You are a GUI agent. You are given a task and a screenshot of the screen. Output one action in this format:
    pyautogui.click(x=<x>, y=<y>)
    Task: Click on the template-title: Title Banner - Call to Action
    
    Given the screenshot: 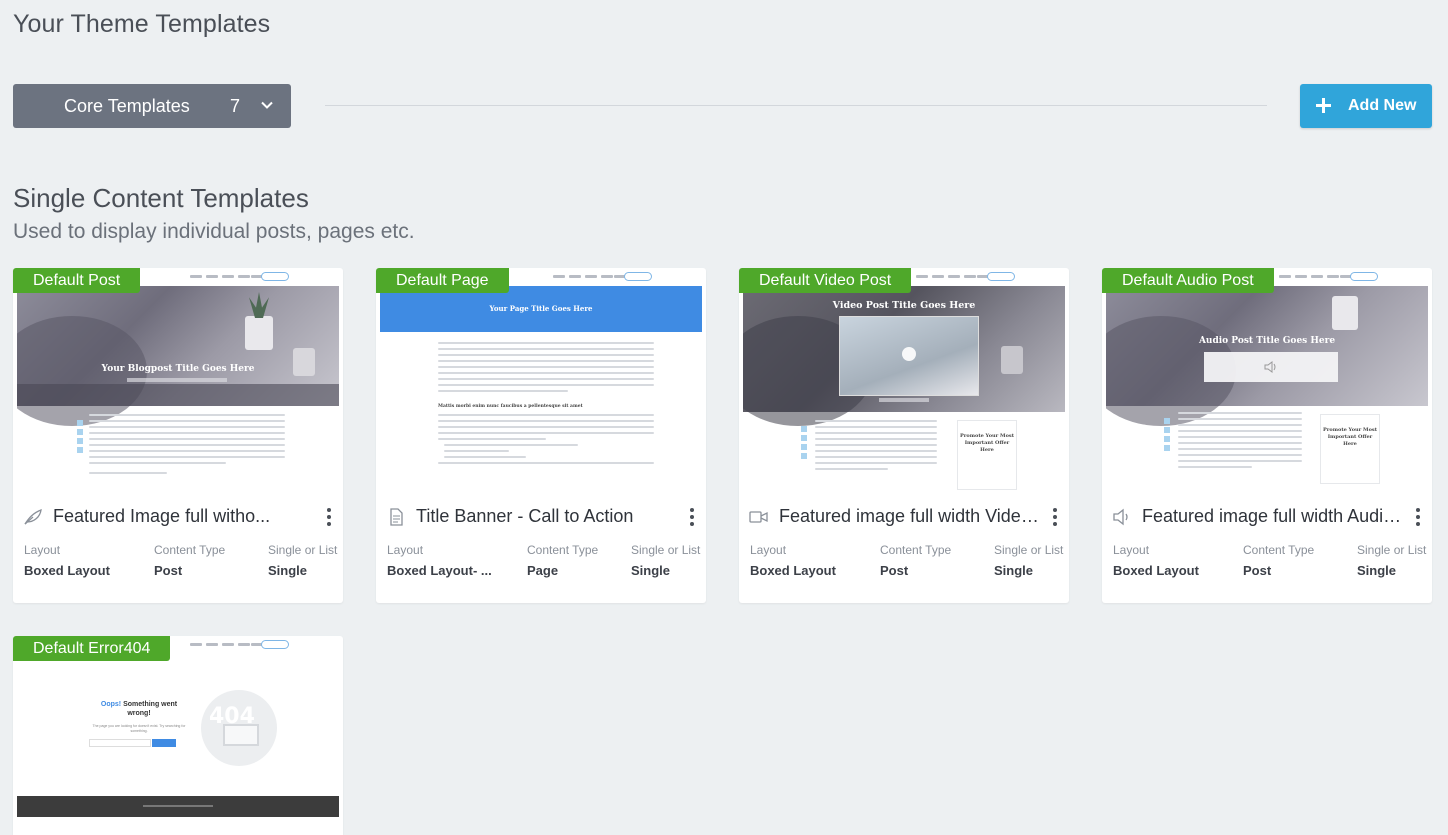 What is the action you would take?
    pyautogui.click(x=547, y=516)
    